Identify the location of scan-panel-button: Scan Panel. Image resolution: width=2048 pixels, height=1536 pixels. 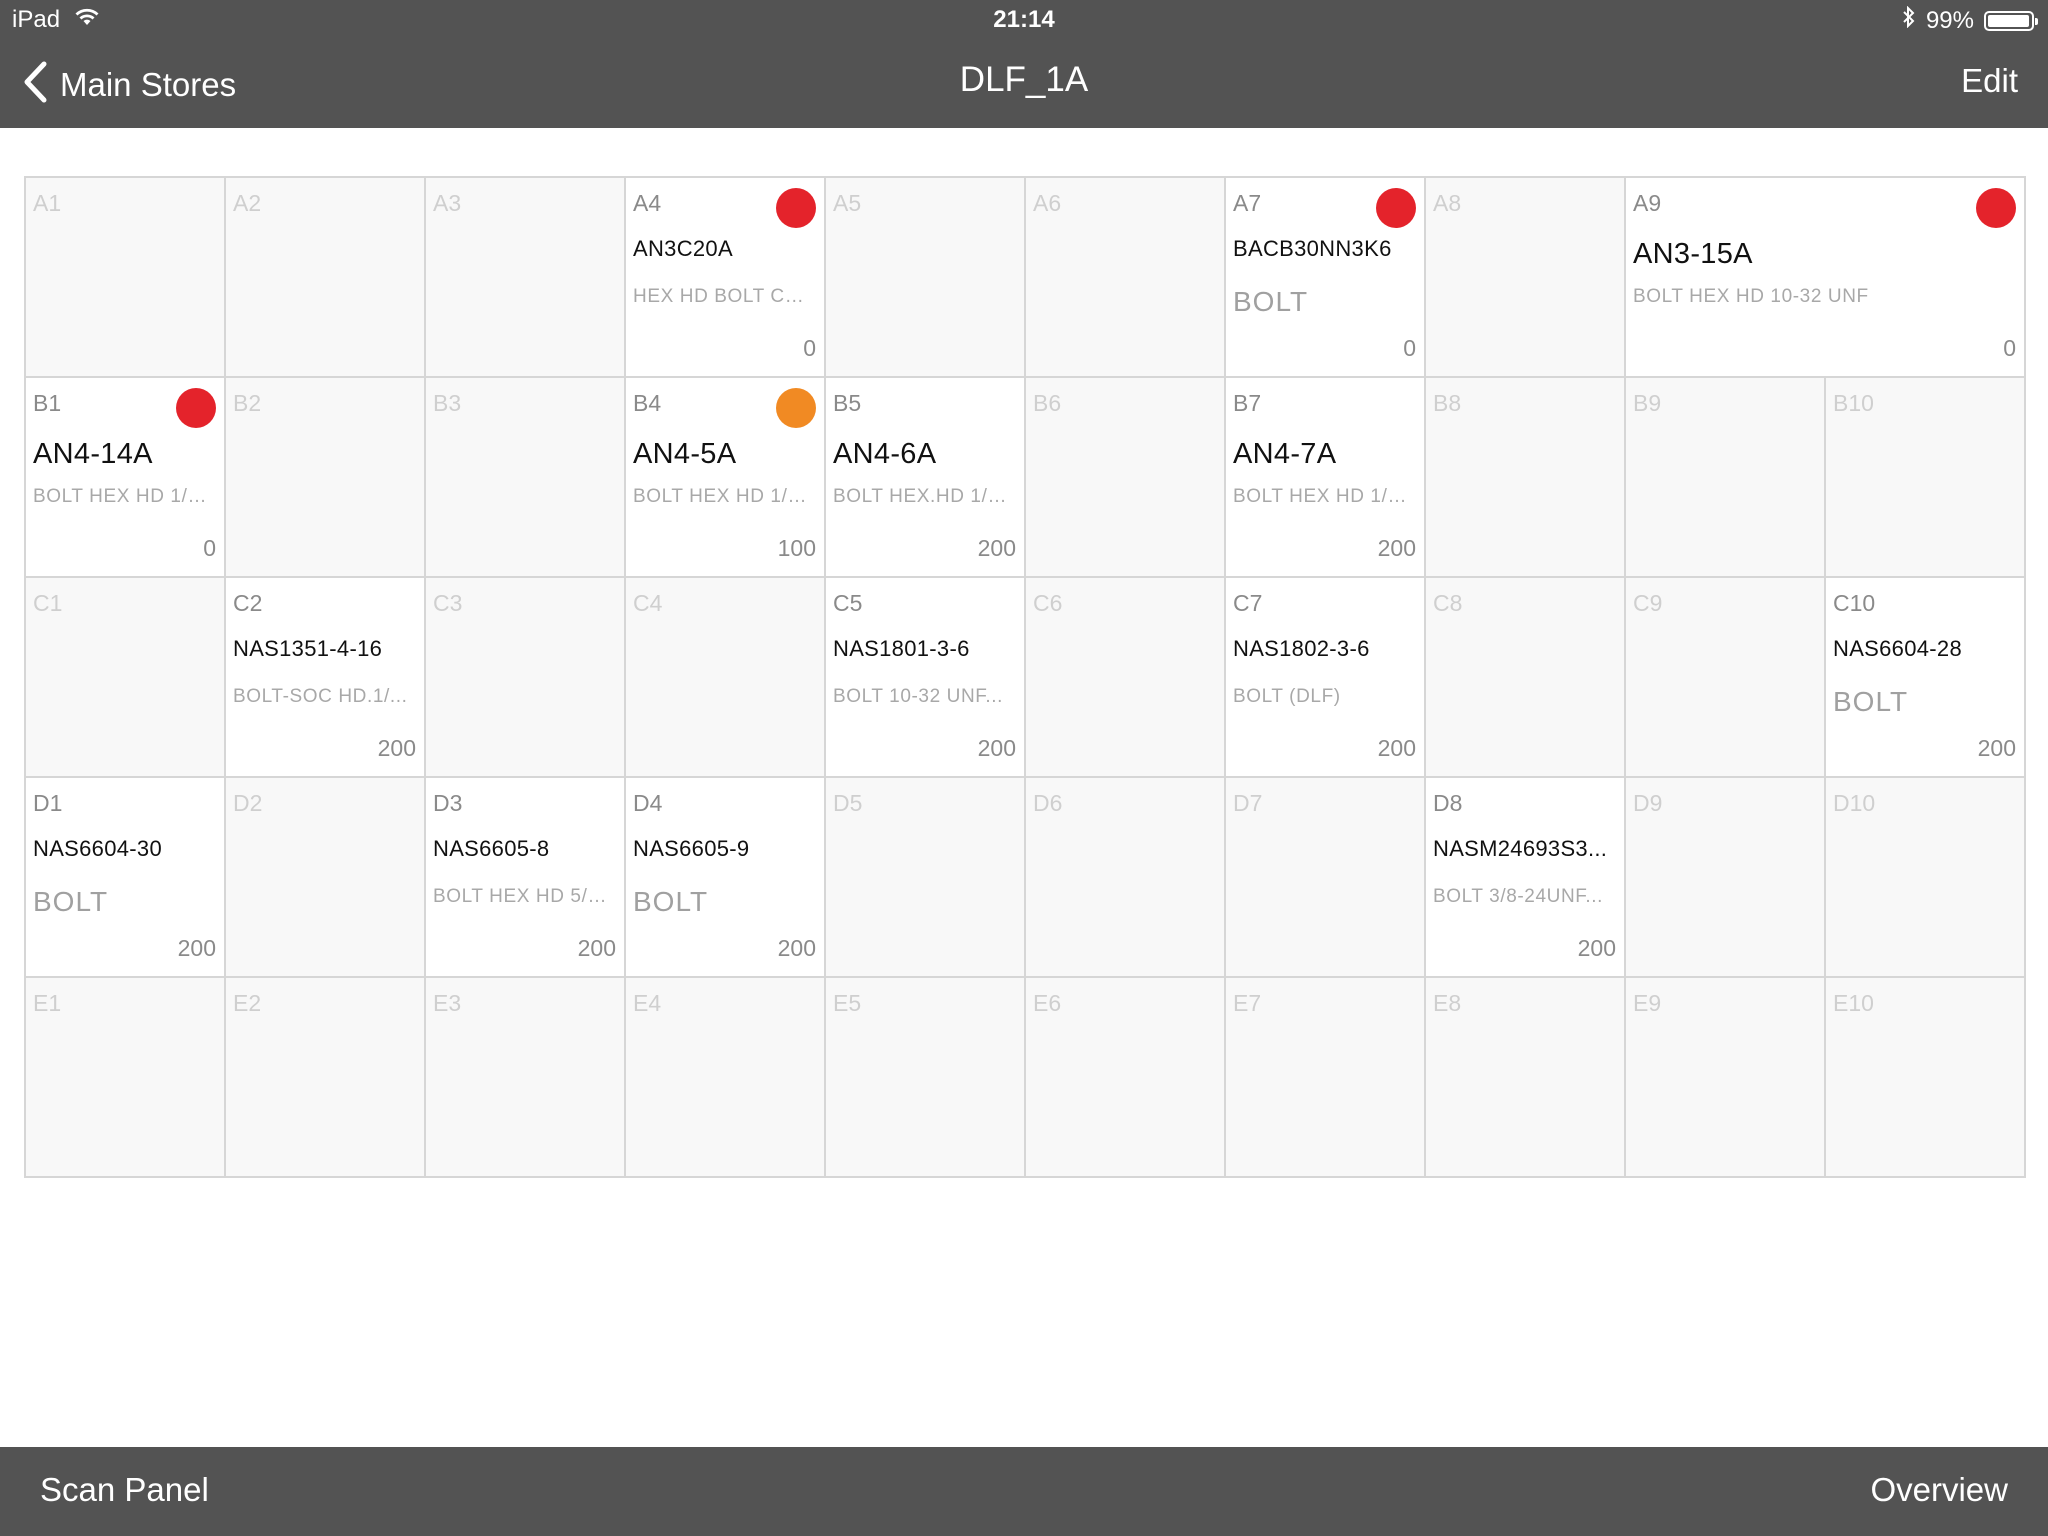
(124, 1490).